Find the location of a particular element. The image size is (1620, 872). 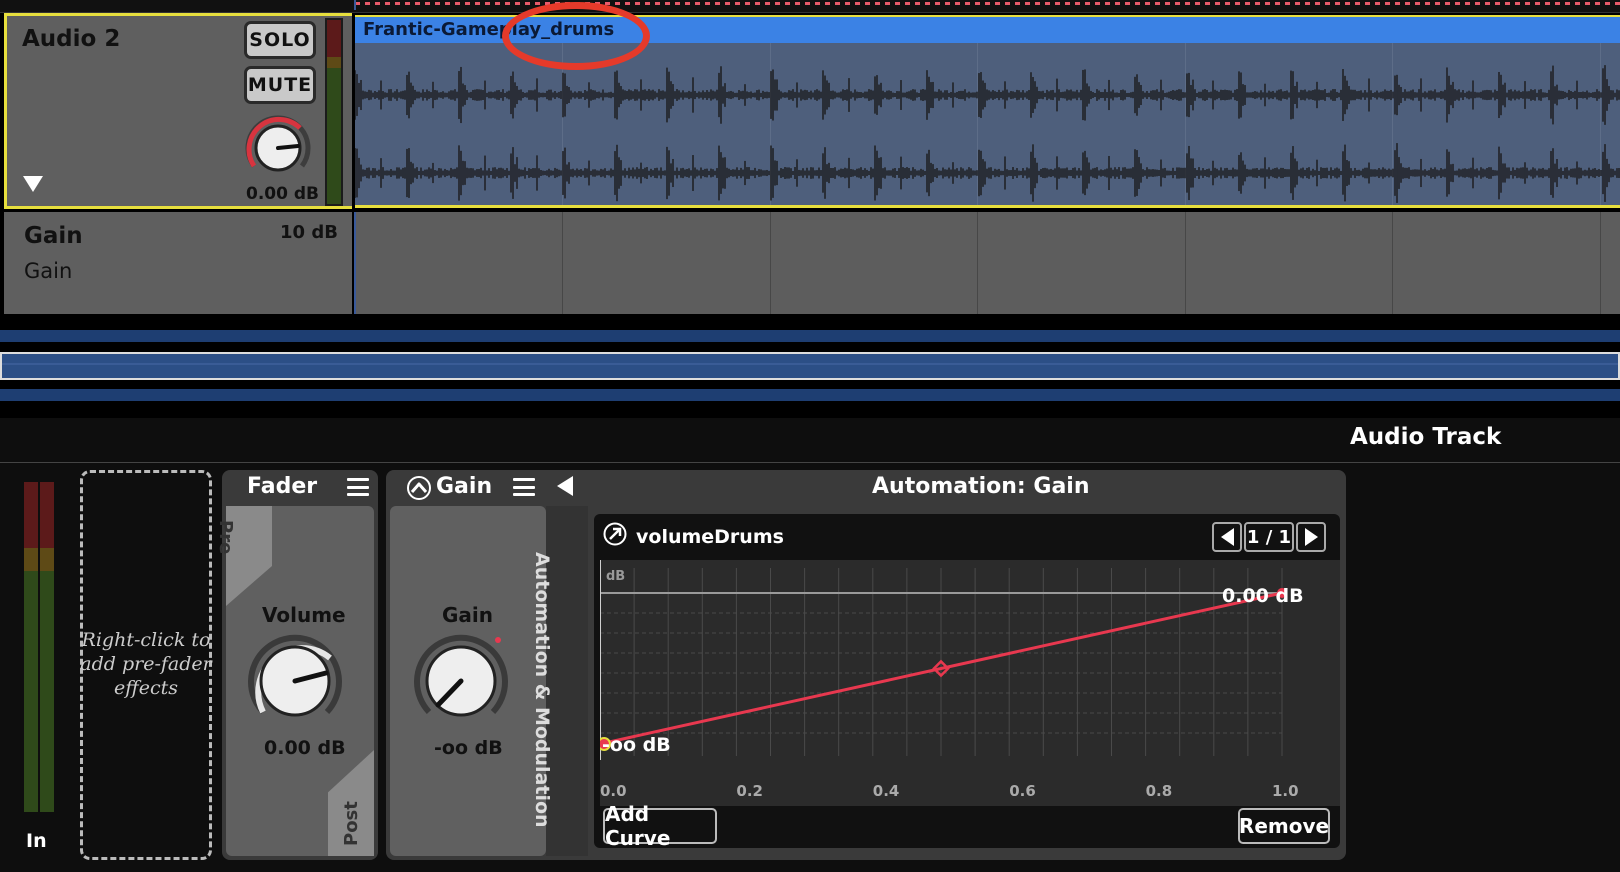

automation-curve-graph: dB 0.0 0.2 0.4 0.6 0.8 1.0 -oo dB 0.00 dB is located at coordinates (970, 683).